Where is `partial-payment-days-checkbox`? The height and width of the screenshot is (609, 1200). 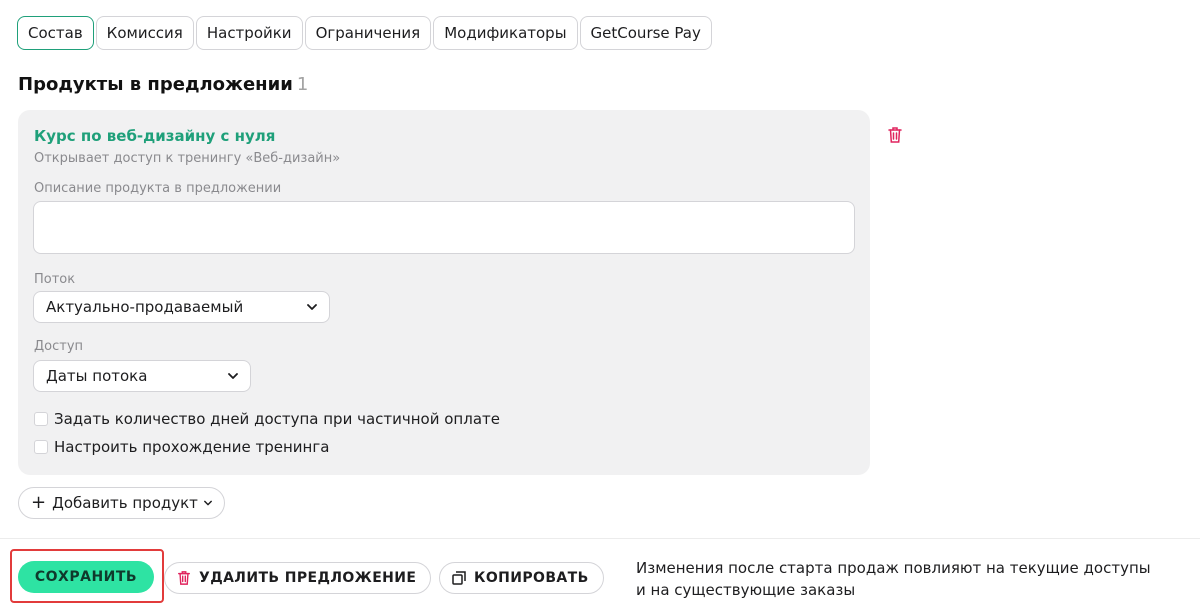
partial-payment-days-checkbox is located at coordinates (41, 419).